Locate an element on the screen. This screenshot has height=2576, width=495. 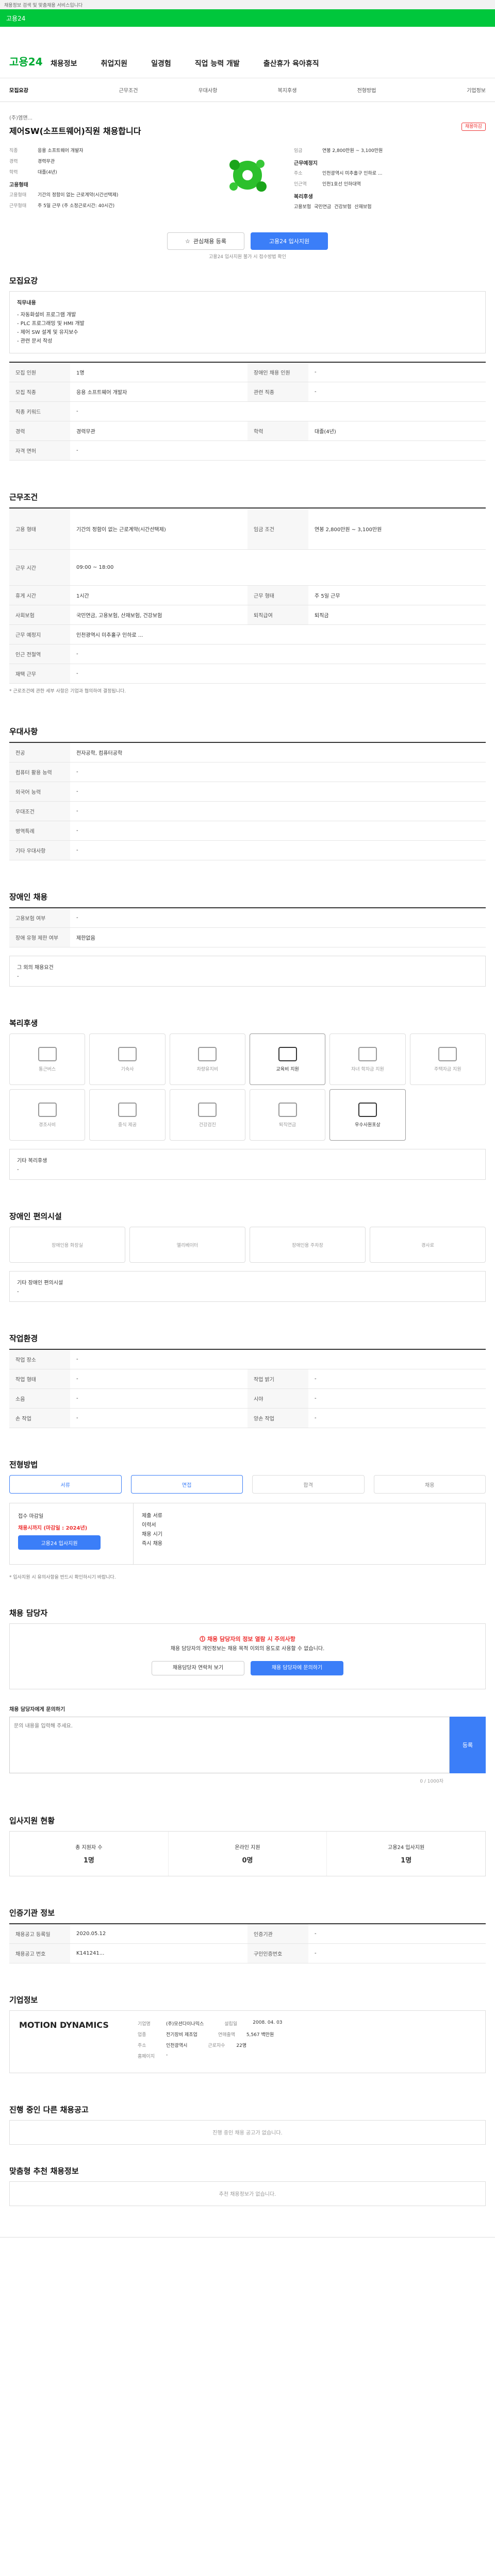
warning-icon: ⓵ is located at coordinates (203, 1638).